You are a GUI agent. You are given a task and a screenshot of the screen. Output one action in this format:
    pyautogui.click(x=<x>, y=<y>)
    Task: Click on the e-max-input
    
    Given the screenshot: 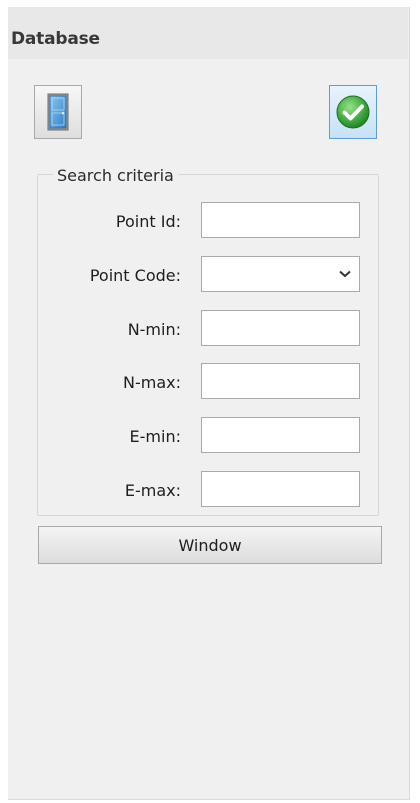 What is the action you would take?
    pyautogui.click(x=280, y=489)
    